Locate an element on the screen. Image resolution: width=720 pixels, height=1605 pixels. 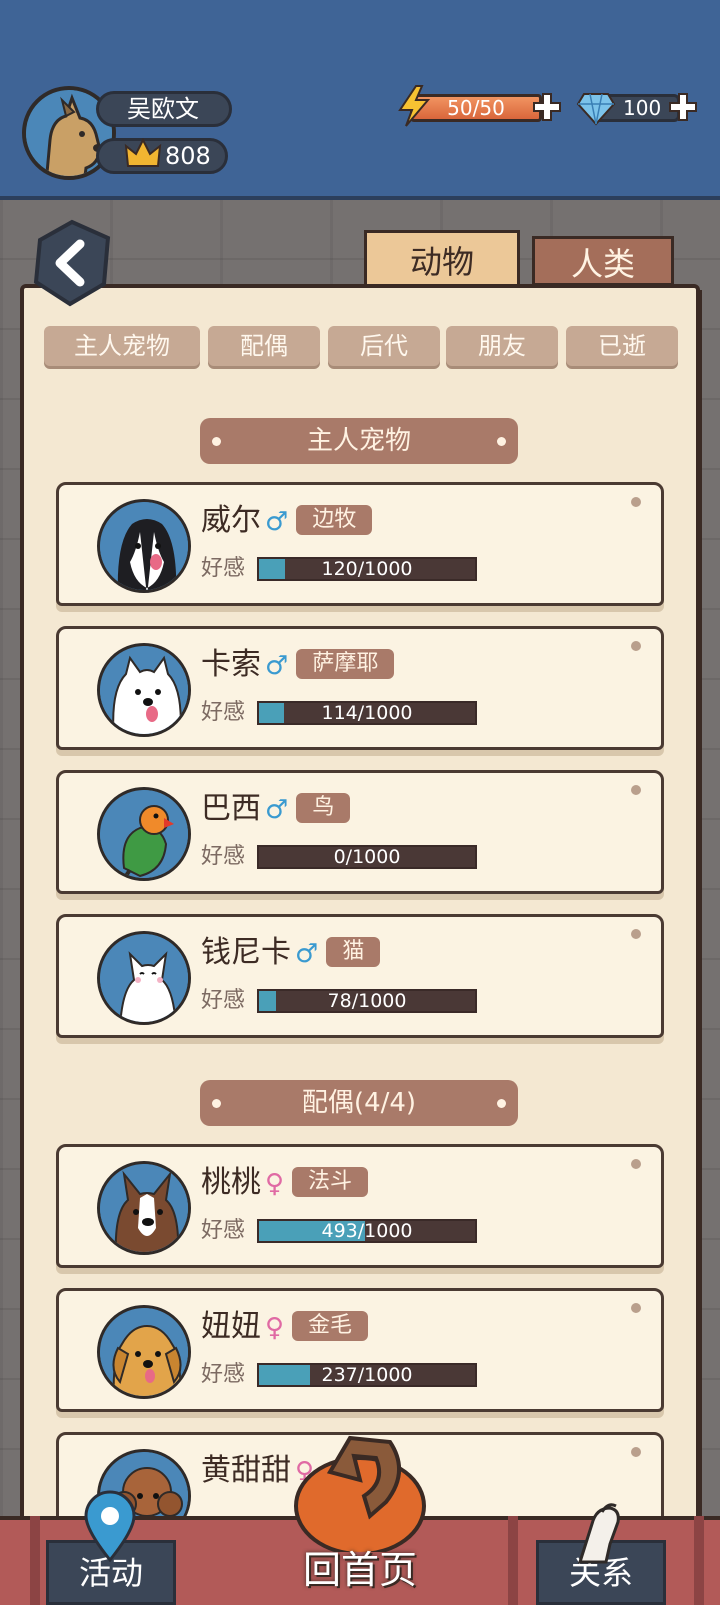
filter-offspring: 后代 is located at coordinates (384, 346).